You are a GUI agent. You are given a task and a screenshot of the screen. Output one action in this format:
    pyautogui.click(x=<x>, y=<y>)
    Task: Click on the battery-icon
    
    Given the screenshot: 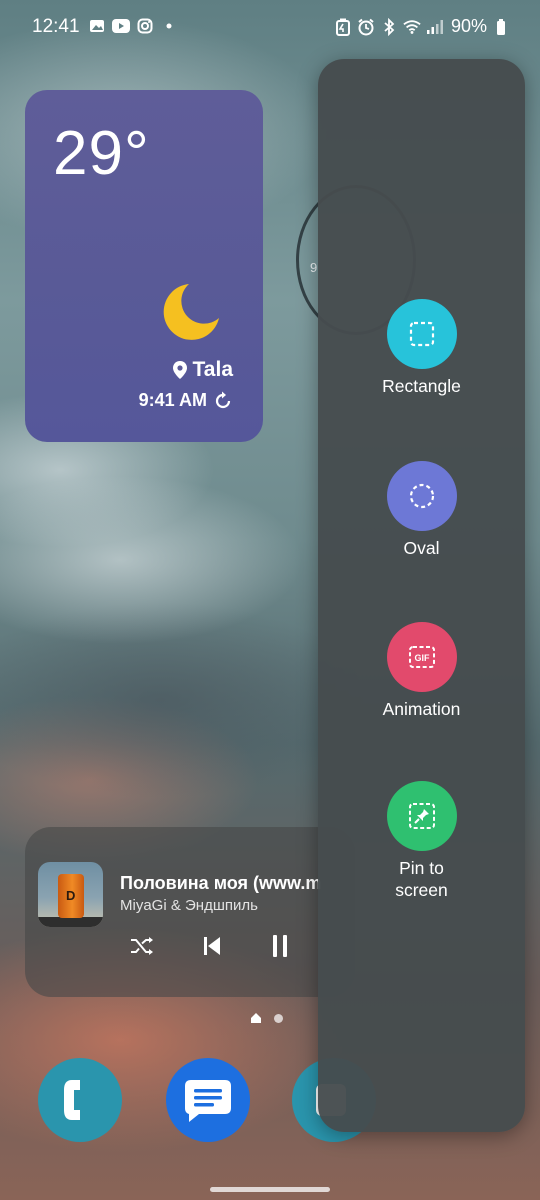 What is the action you would take?
    pyautogui.click(x=501, y=27)
    